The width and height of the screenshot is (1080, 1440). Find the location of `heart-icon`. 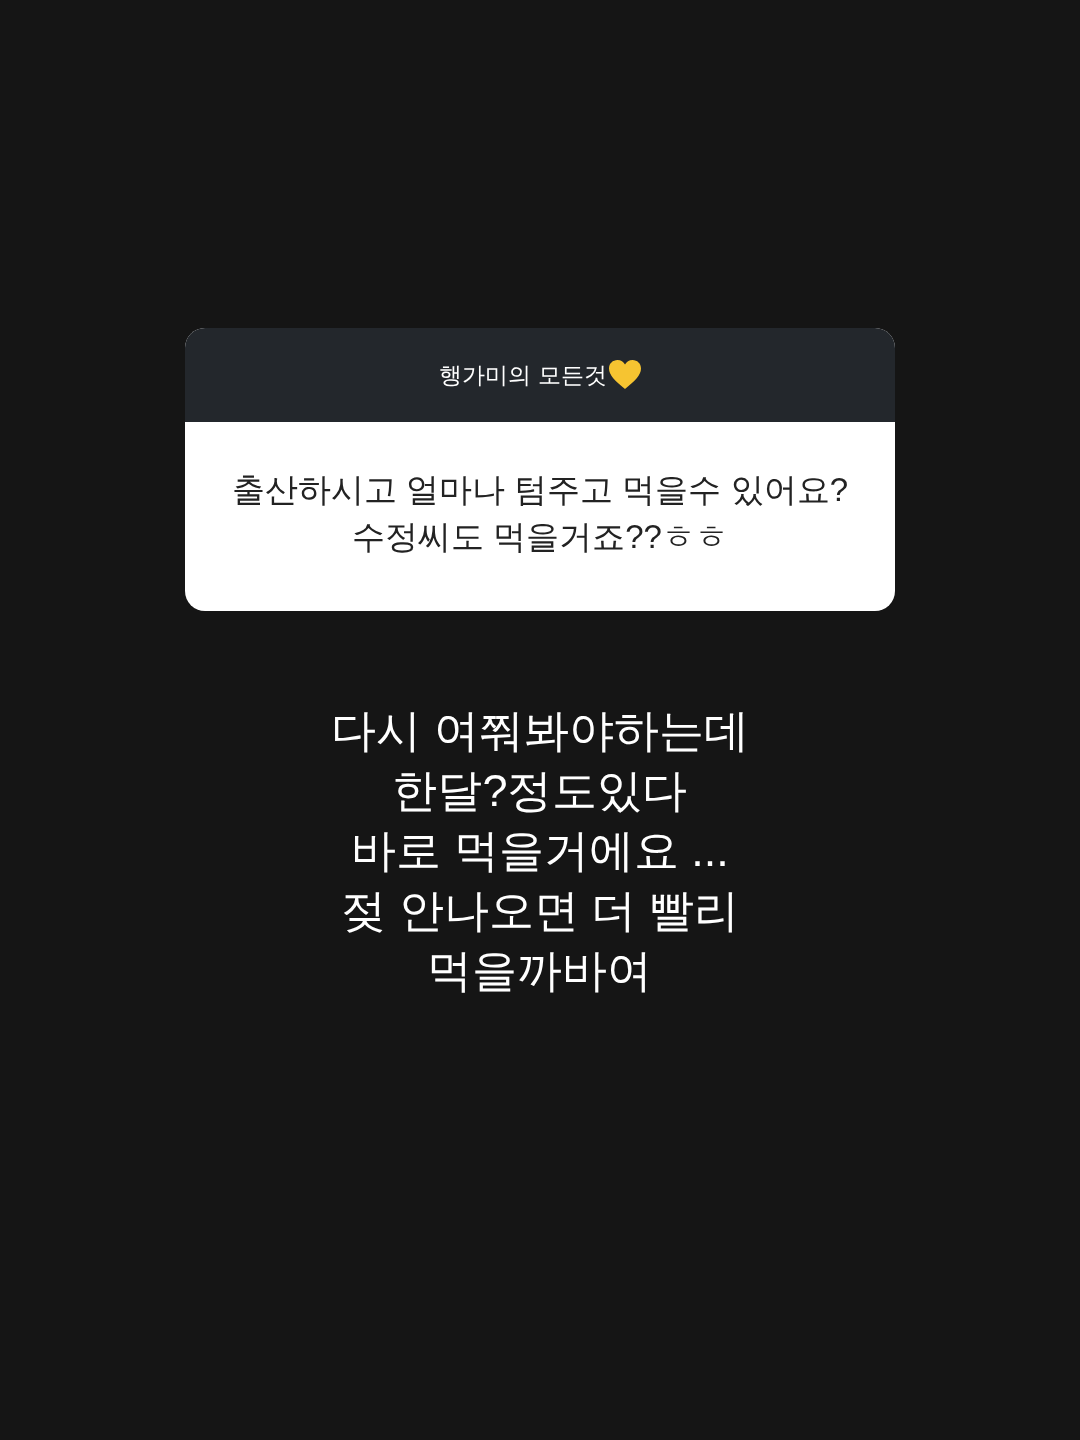

heart-icon is located at coordinates (624, 375).